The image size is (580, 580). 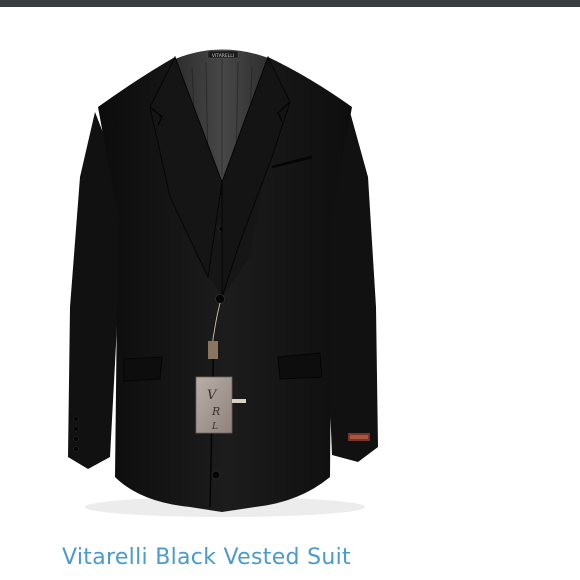 What do you see at coordinates (212, 395) in the screenshot?
I see `svg-text: V` at bounding box center [212, 395].